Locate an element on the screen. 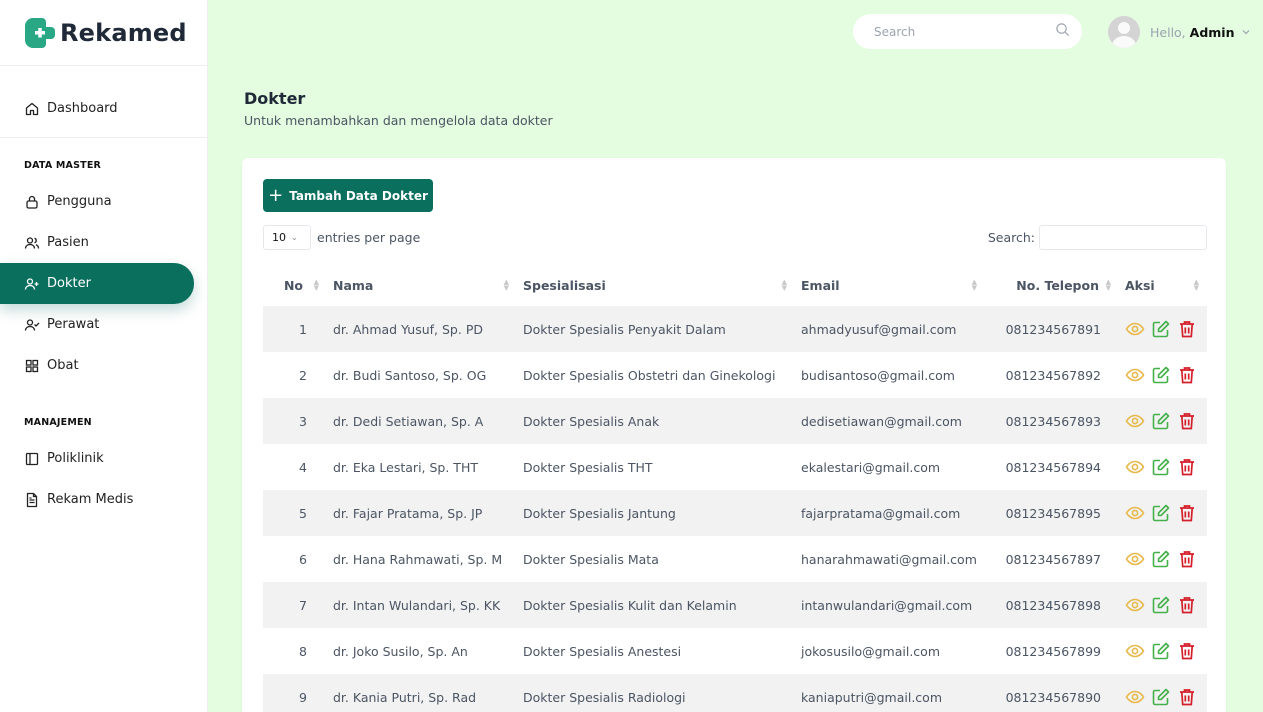  cell-spesialisasi: Dokter Spesialis Kulit dan Kelamin is located at coordinates (662, 605).